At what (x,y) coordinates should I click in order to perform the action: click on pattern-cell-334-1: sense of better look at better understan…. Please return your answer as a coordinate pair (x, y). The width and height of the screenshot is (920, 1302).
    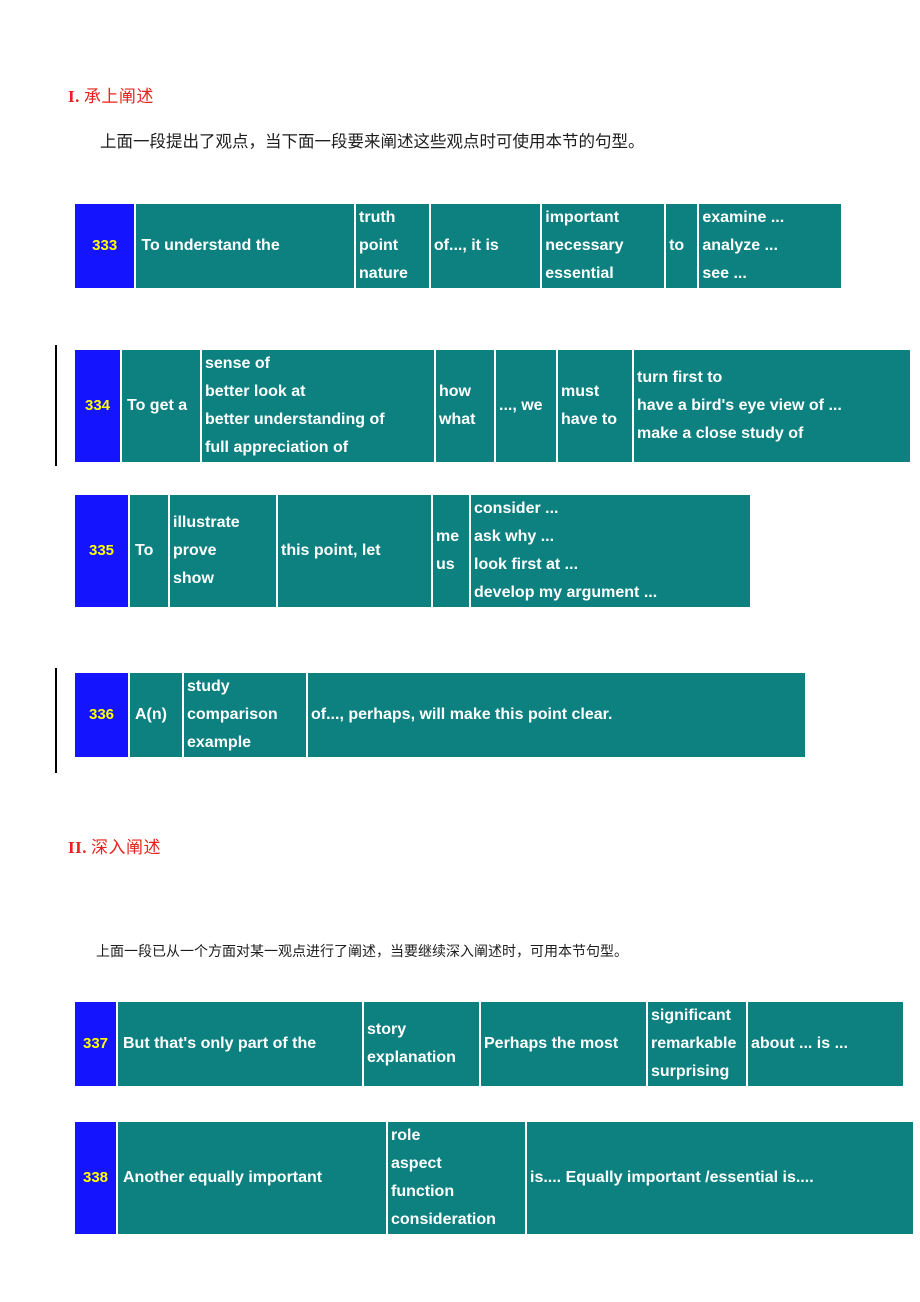
    Looking at the image, I should click on (318, 406).